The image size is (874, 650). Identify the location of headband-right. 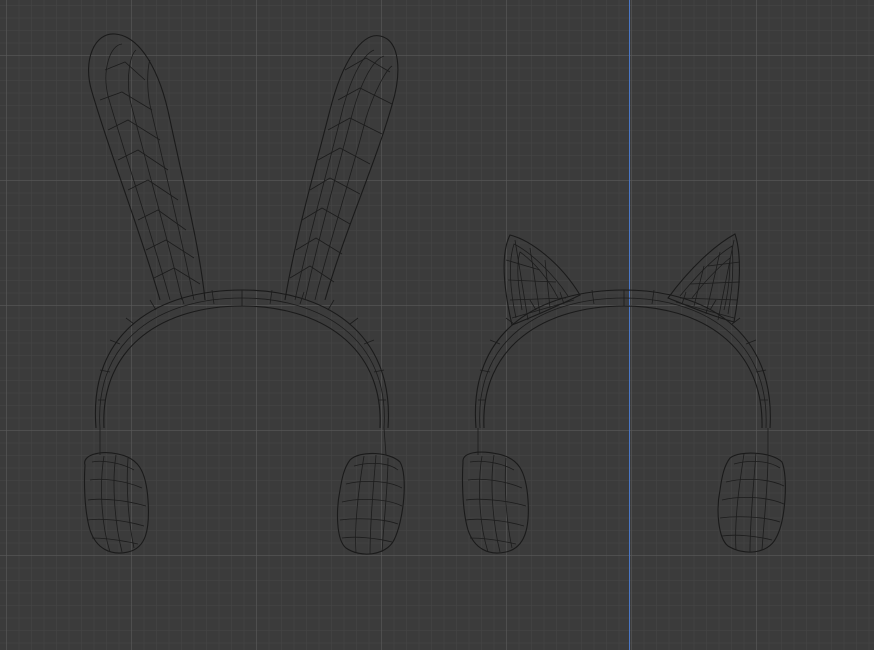
(622, 372).